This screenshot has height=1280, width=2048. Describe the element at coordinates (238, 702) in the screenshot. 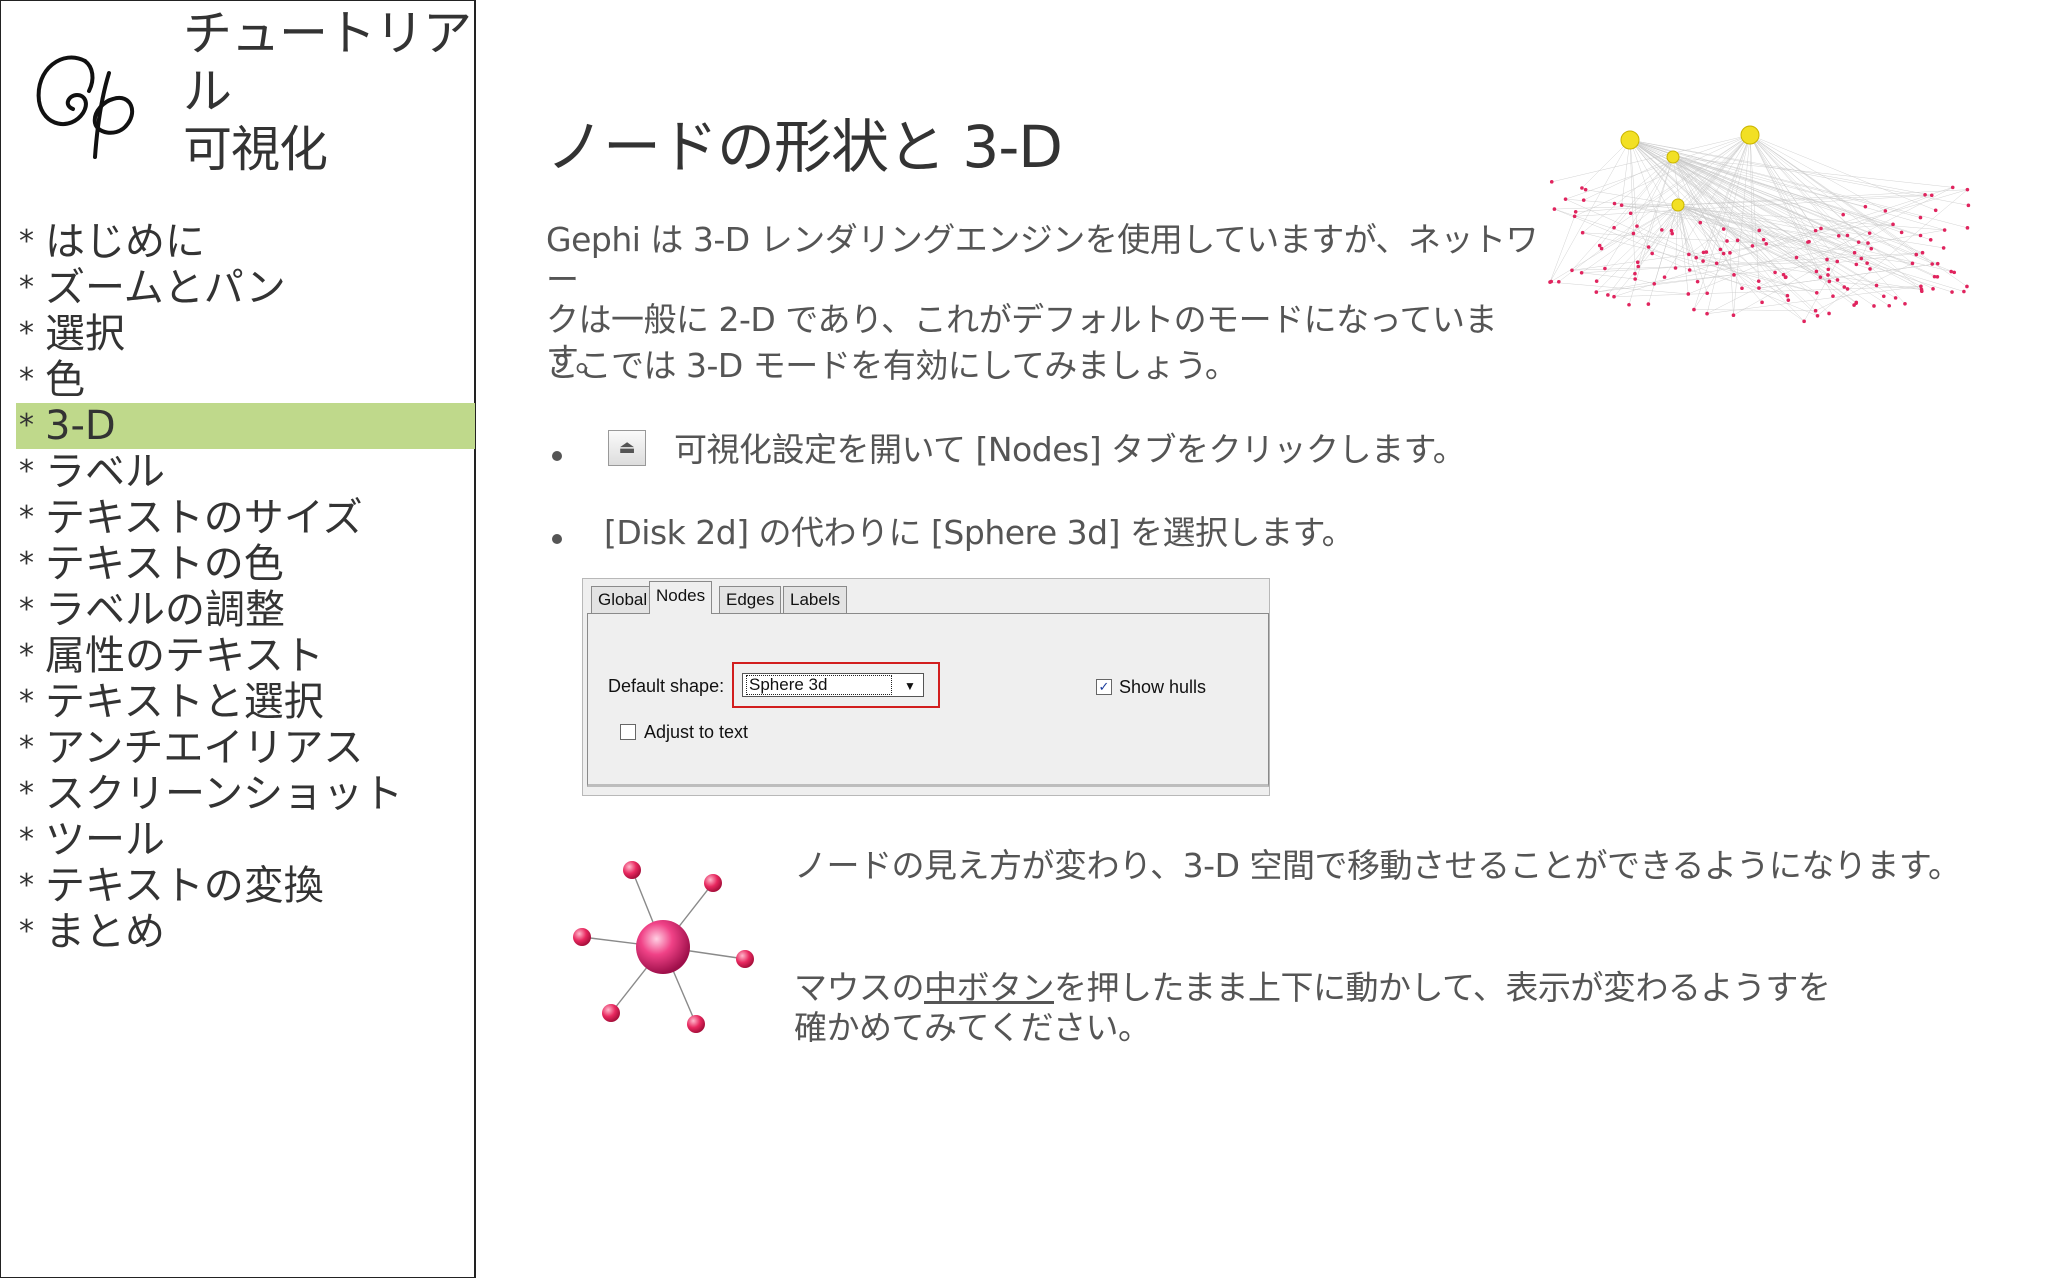

I see `toc-item-text-selection: * テキストと選択` at that location.